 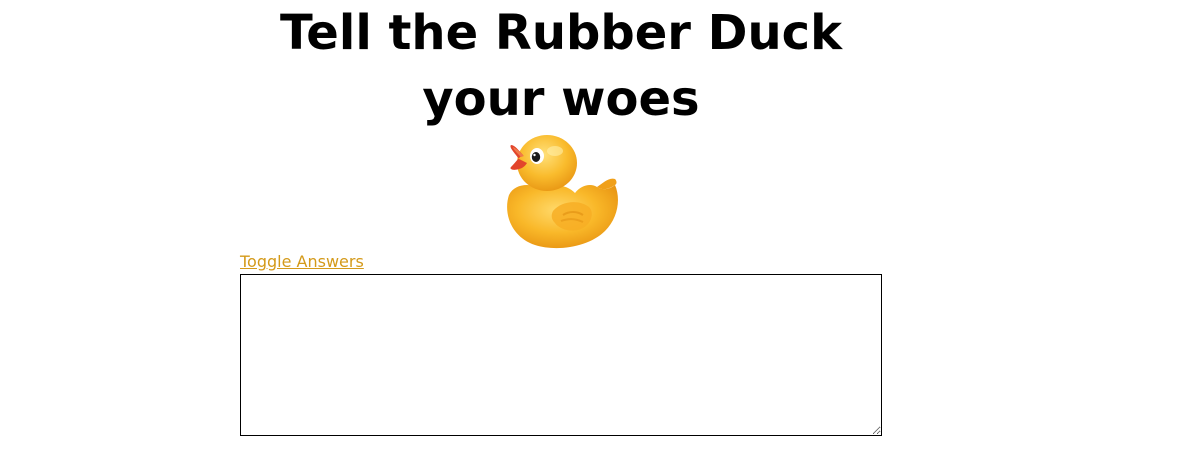 What do you see at coordinates (562, 192) in the screenshot?
I see `rubber-duck-icon` at bounding box center [562, 192].